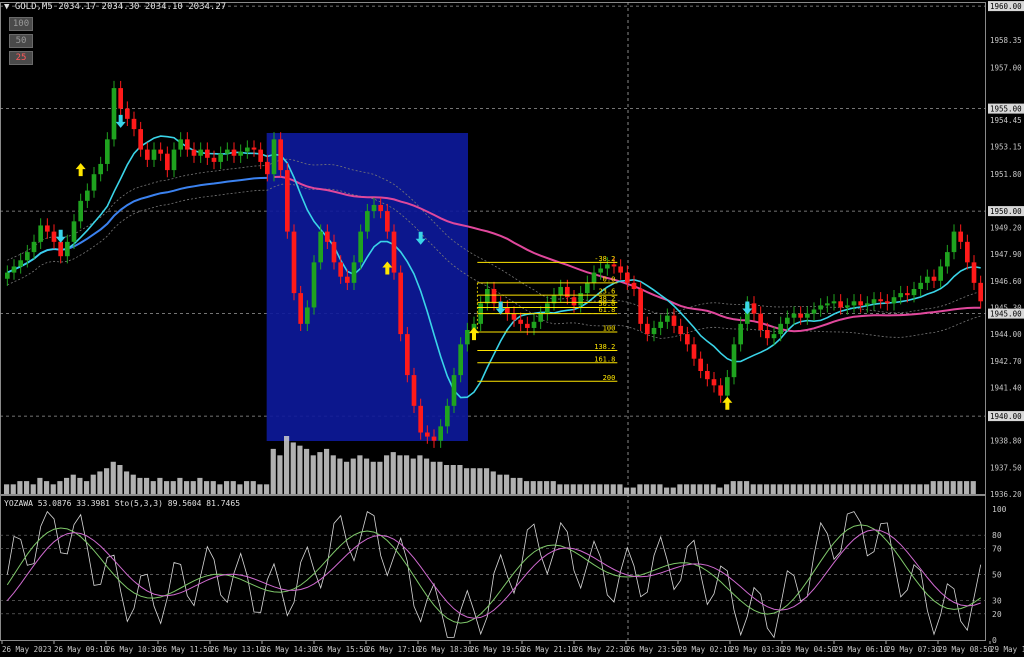 This screenshot has height=657, width=1024. Describe the element at coordinates (1006, 211) in the screenshot. I see `price-axis-label: 1950.00` at that location.